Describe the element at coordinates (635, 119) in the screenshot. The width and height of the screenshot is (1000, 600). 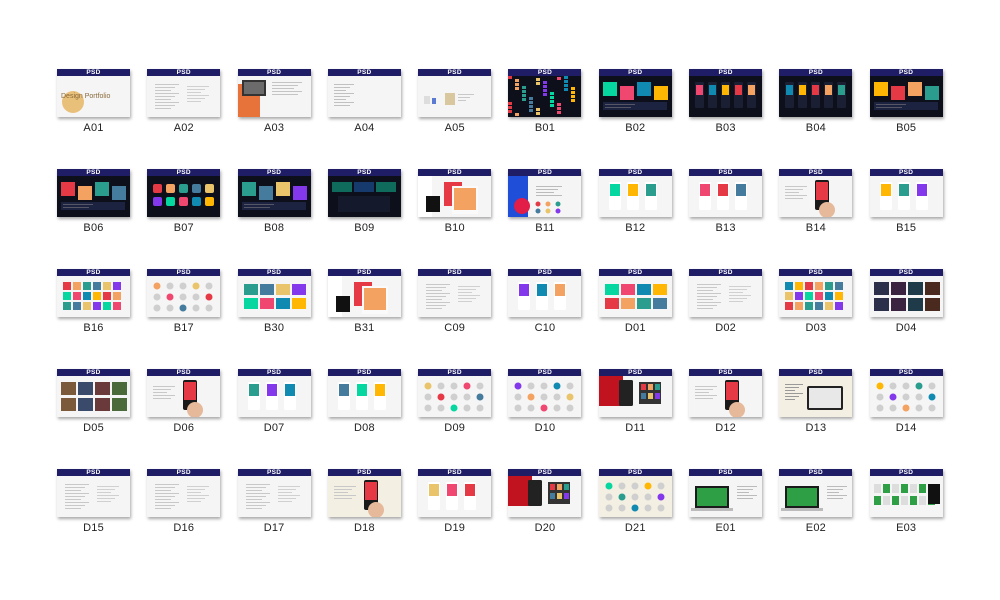
I see `template-thumbnail-b02: PSD B02` at that location.